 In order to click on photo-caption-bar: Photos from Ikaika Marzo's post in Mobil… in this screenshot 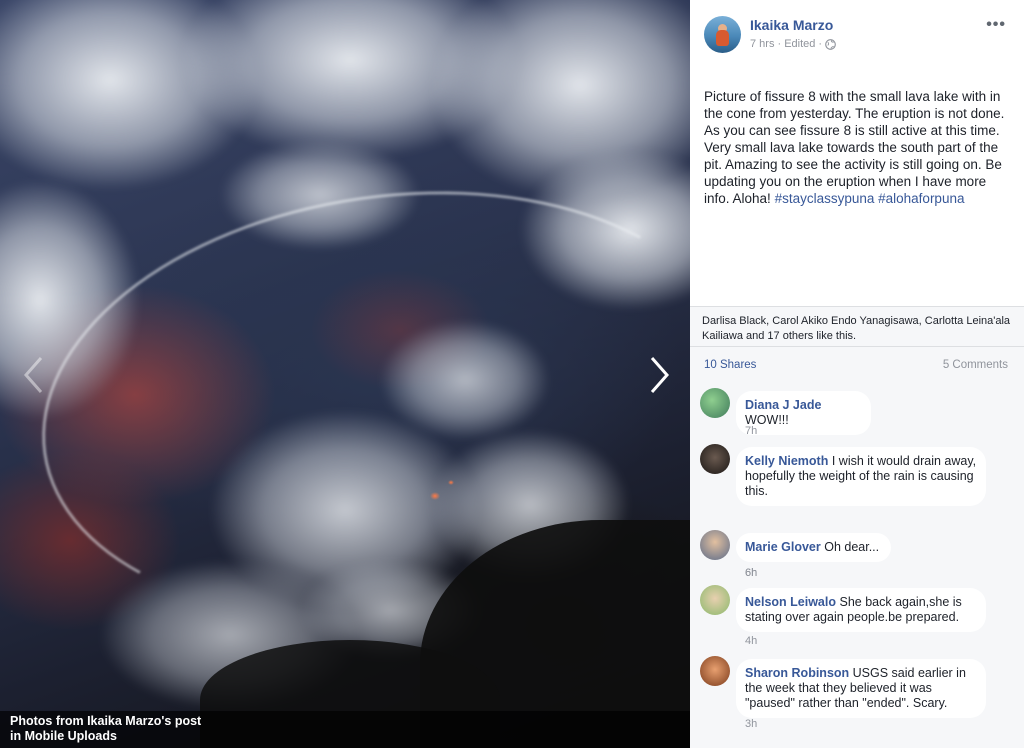, I will do `click(345, 729)`.